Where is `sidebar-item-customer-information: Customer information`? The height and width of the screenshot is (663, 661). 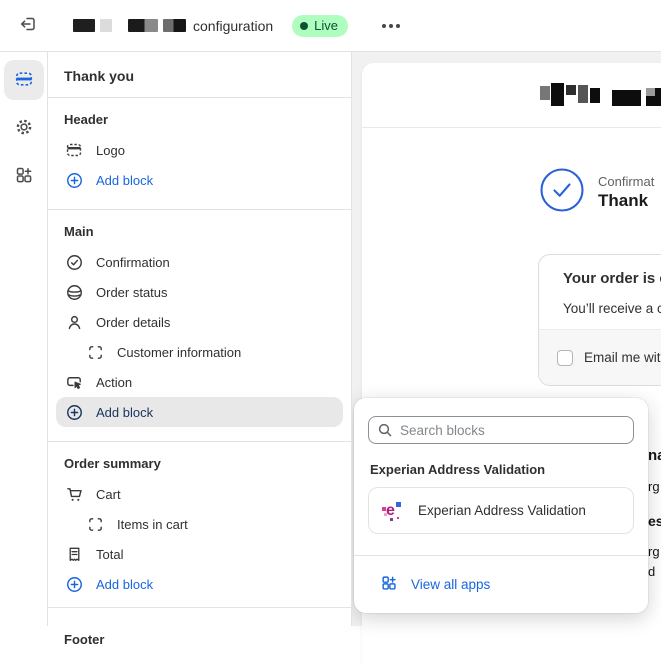
sidebar-item-customer-information: Customer information is located at coordinates (199, 352).